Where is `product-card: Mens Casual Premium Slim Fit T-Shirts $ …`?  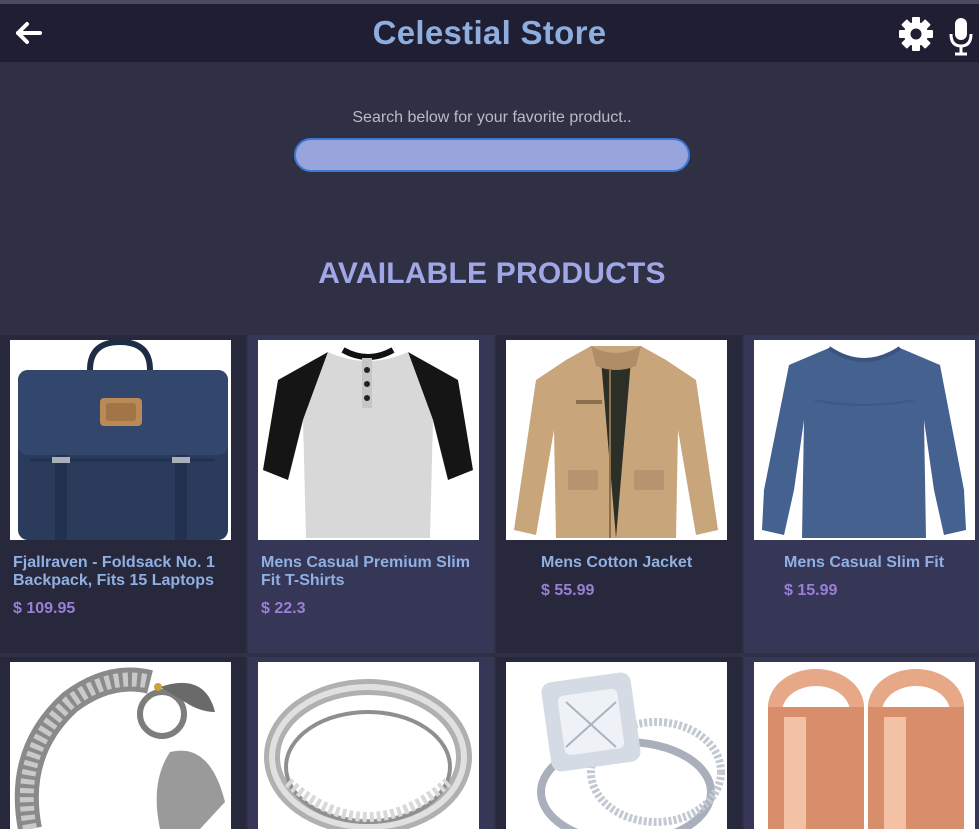
product-card: Mens Casual Premium Slim Fit T-Shirts $ … is located at coordinates (371, 494).